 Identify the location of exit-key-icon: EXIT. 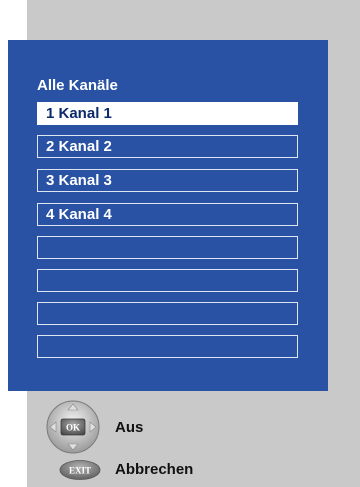
(80, 470).